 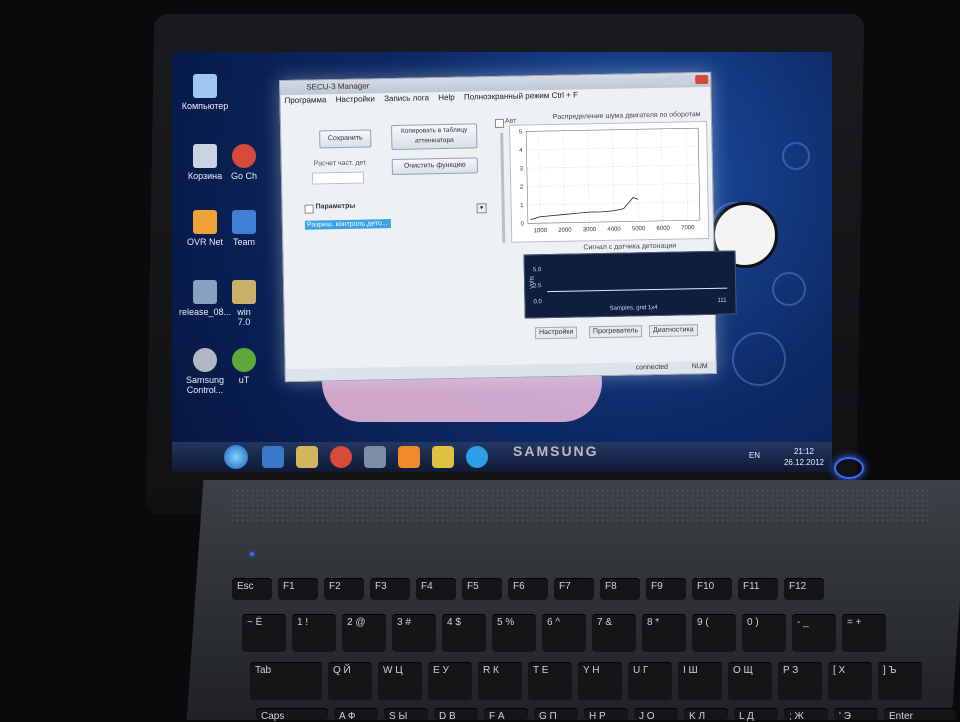 What do you see at coordinates (503, 187) in the screenshot?
I see `vertical-slider` at bounding box center [503, 187].